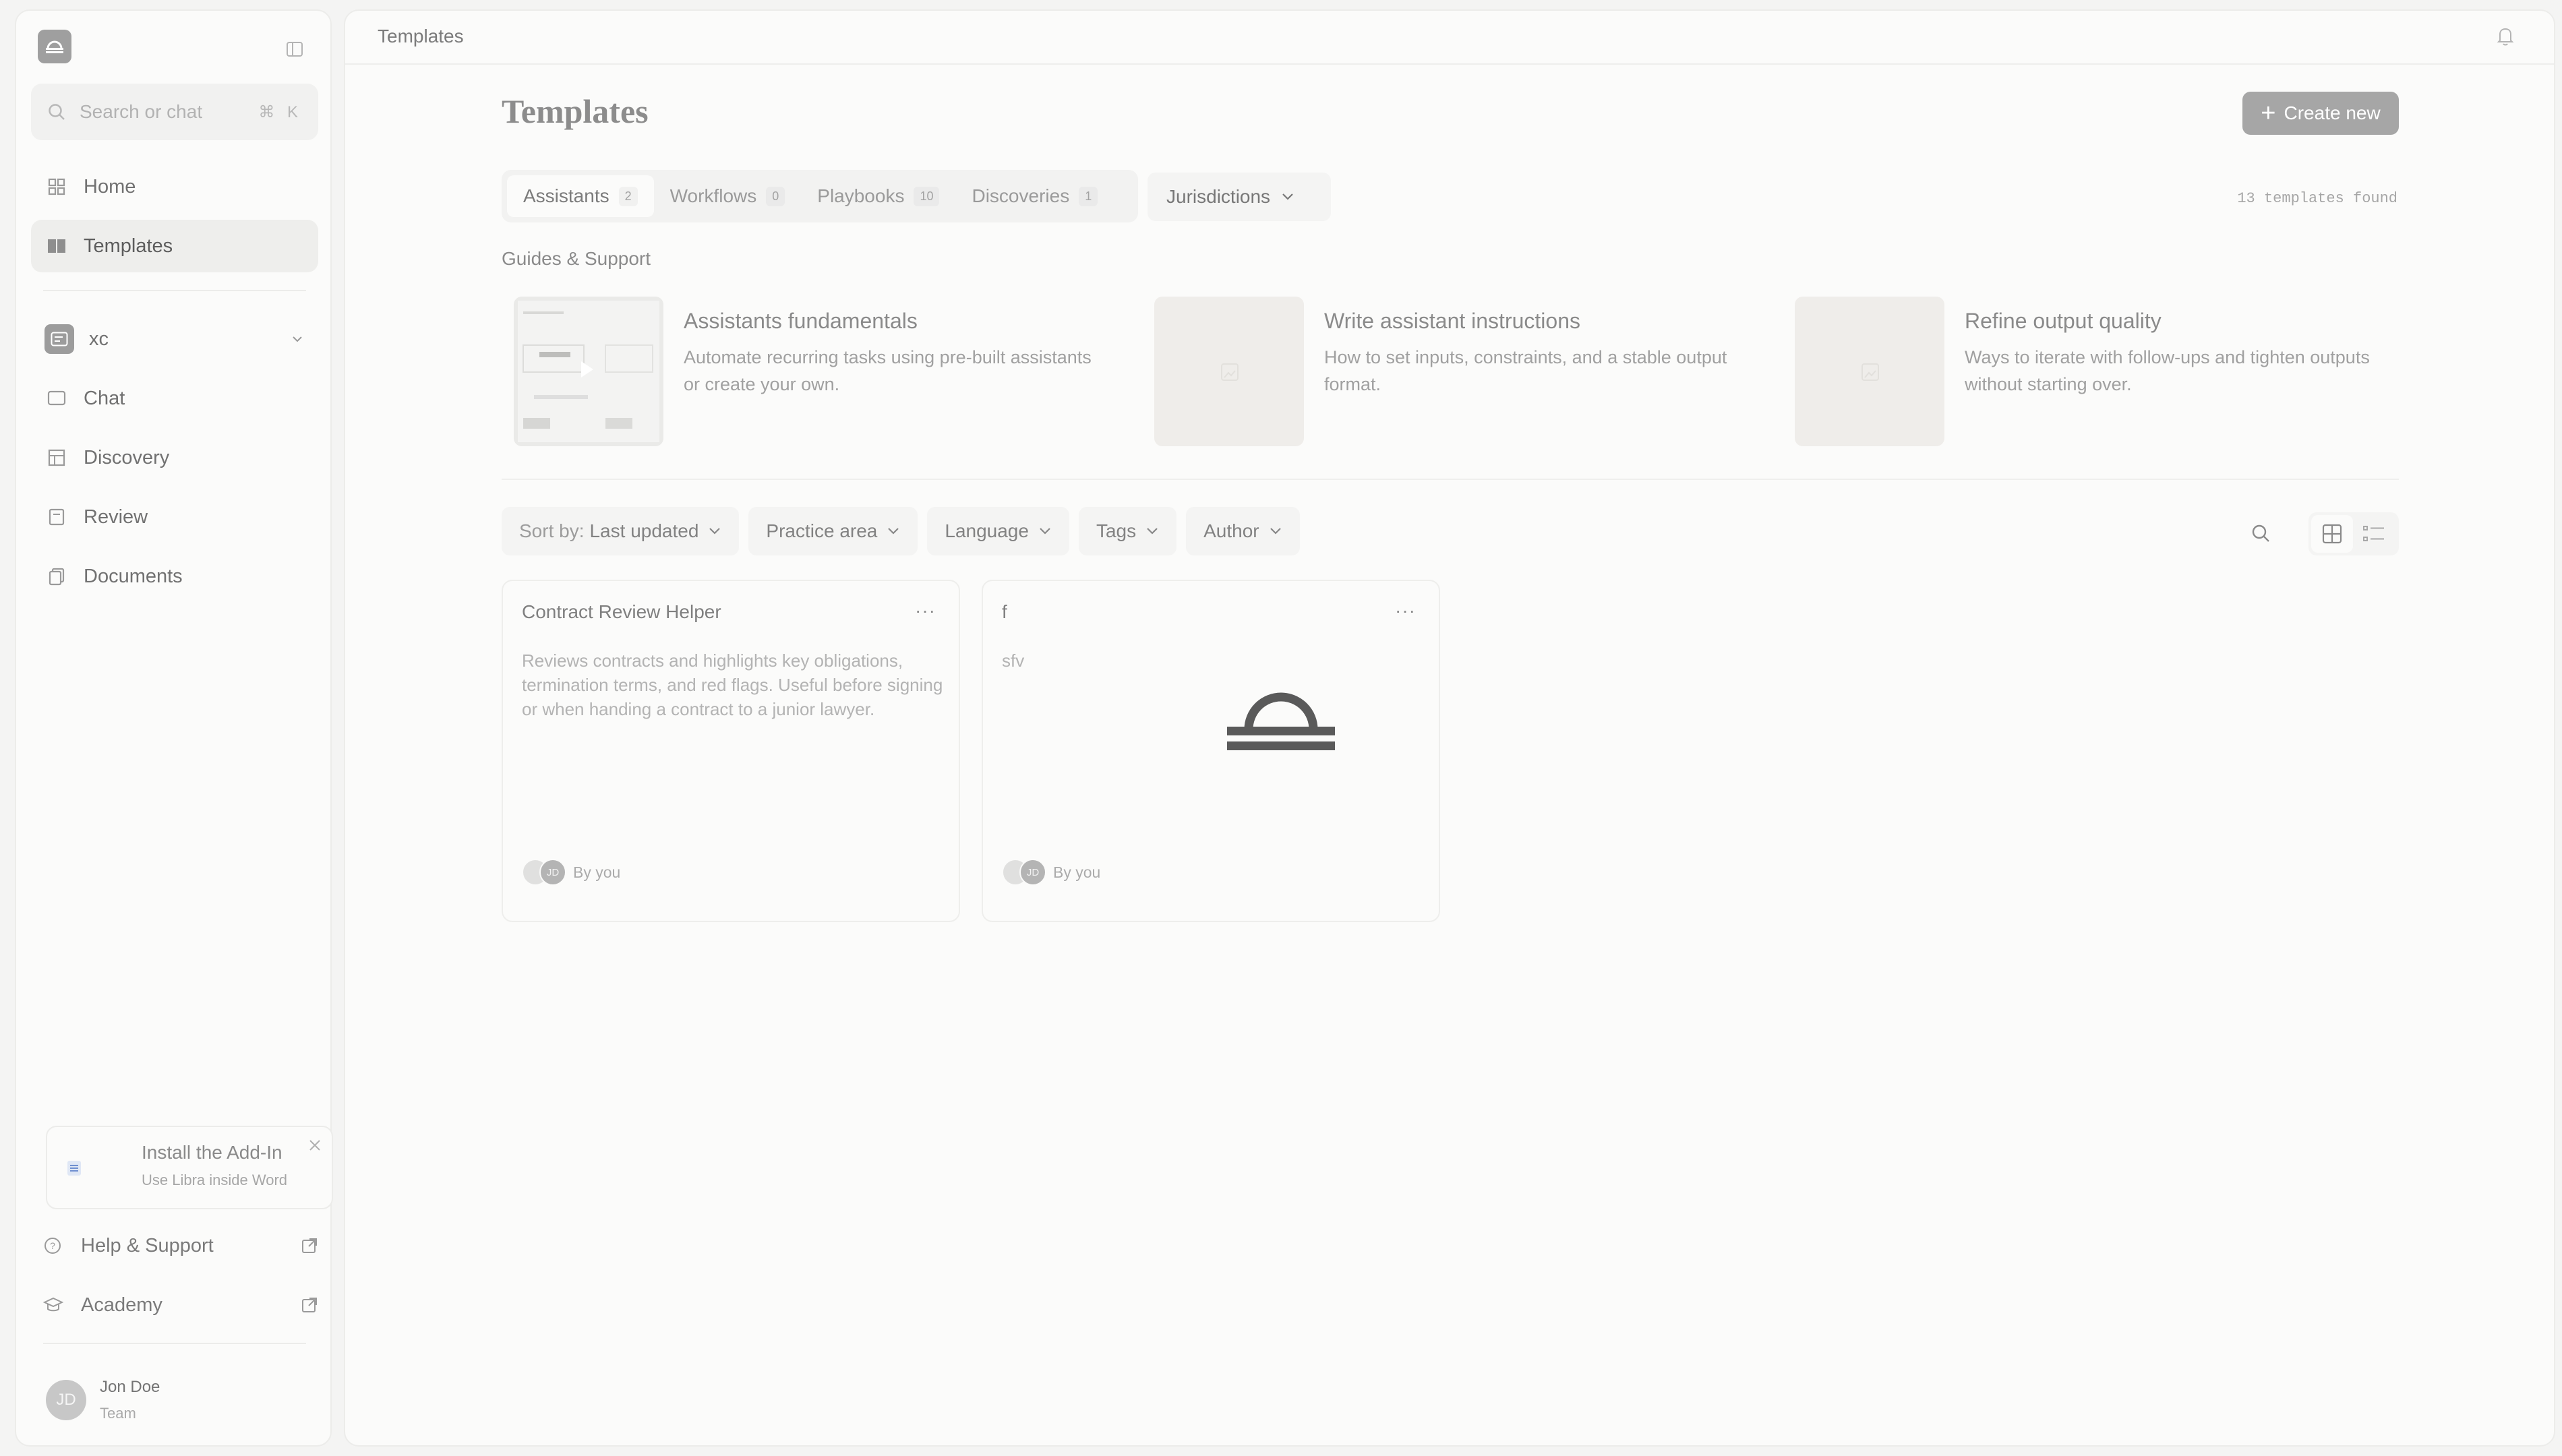 This screenshot has width=2562, height=1456. Describe the element at coordinates (1211, 751) in the screenshot. I see `template-card: f ··· sfv JD By you` at that location.